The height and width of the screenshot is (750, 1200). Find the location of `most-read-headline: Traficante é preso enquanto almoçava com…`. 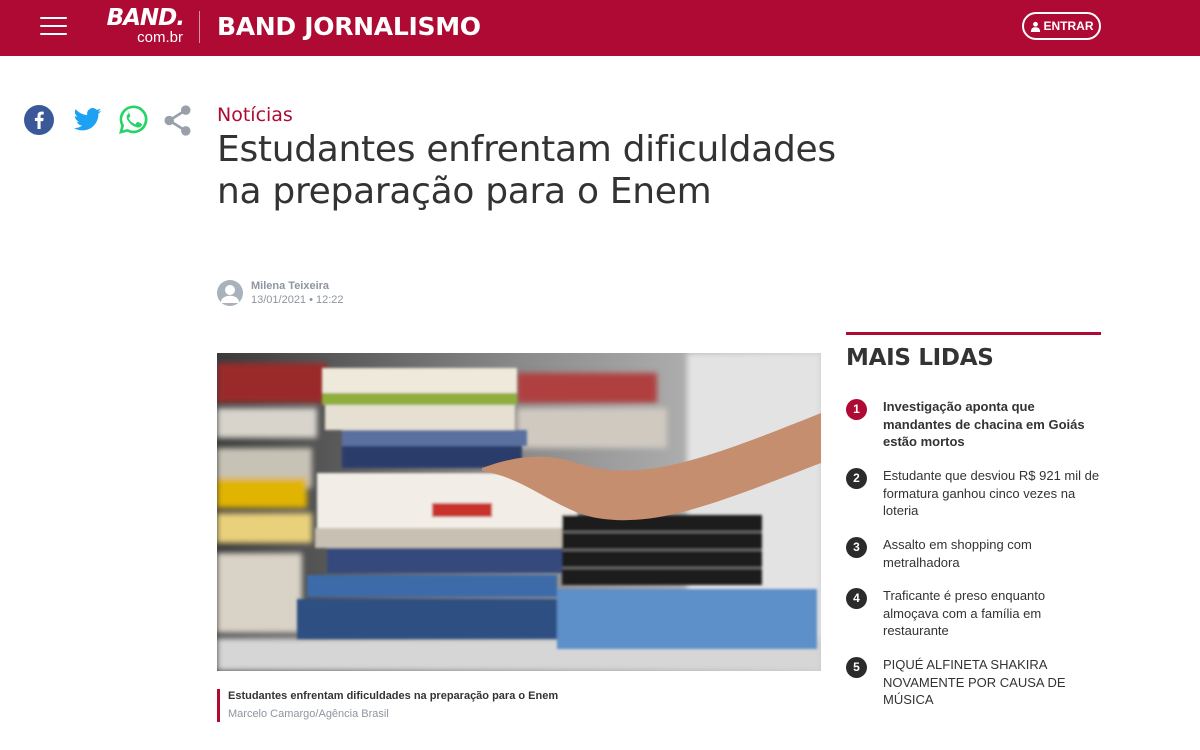

most-read-headline: Traficante é preso enquanto almoçava com… is located at coordinates (993, 613).